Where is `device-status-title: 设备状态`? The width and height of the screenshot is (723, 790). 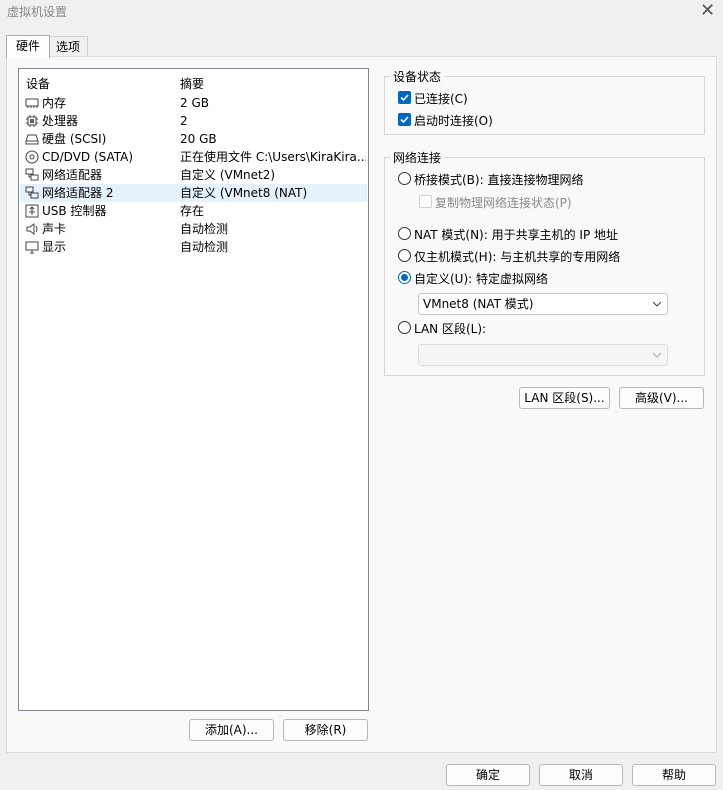 device-status-title: 设备状态 is located at coordinates (417, 76).